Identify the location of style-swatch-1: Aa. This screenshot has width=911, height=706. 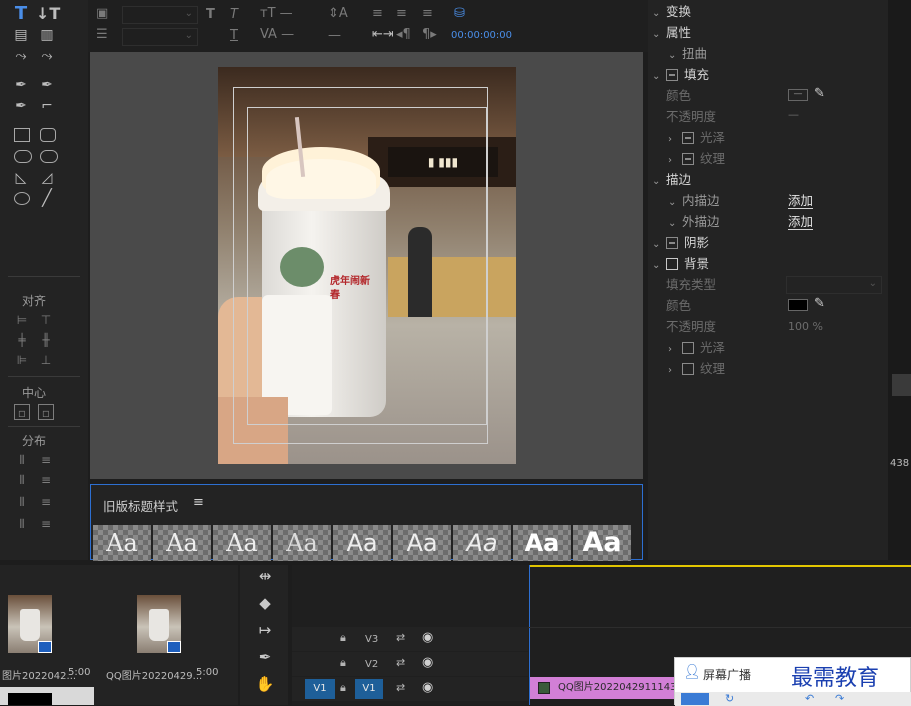
(122, 543).